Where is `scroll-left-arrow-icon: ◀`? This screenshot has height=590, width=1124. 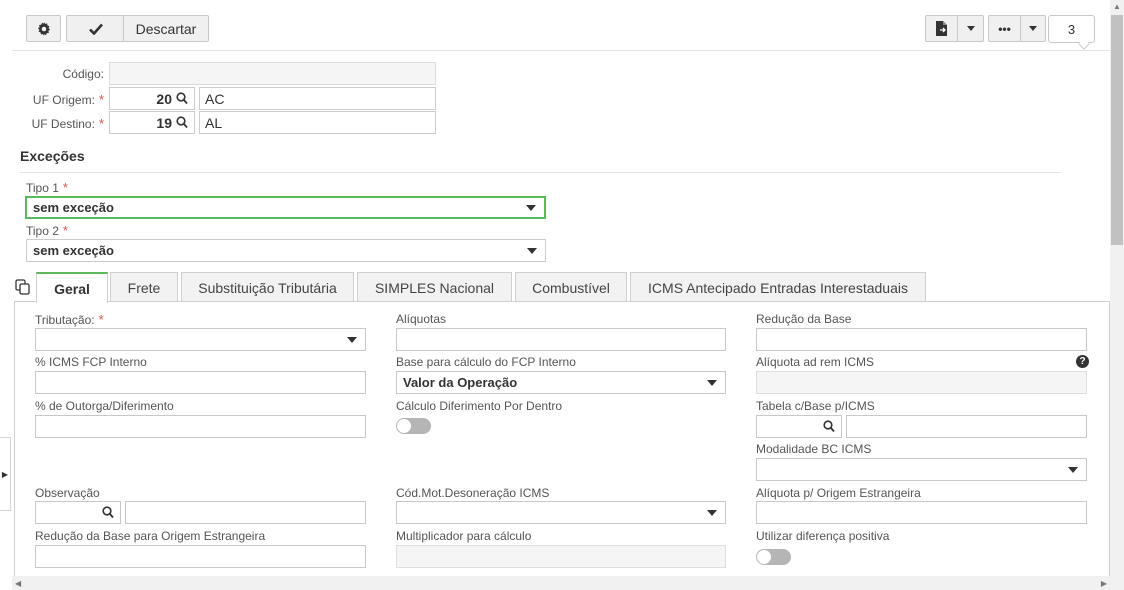 scroll-left-arrow-icon: ◀ is located at coordinates (18, 583).